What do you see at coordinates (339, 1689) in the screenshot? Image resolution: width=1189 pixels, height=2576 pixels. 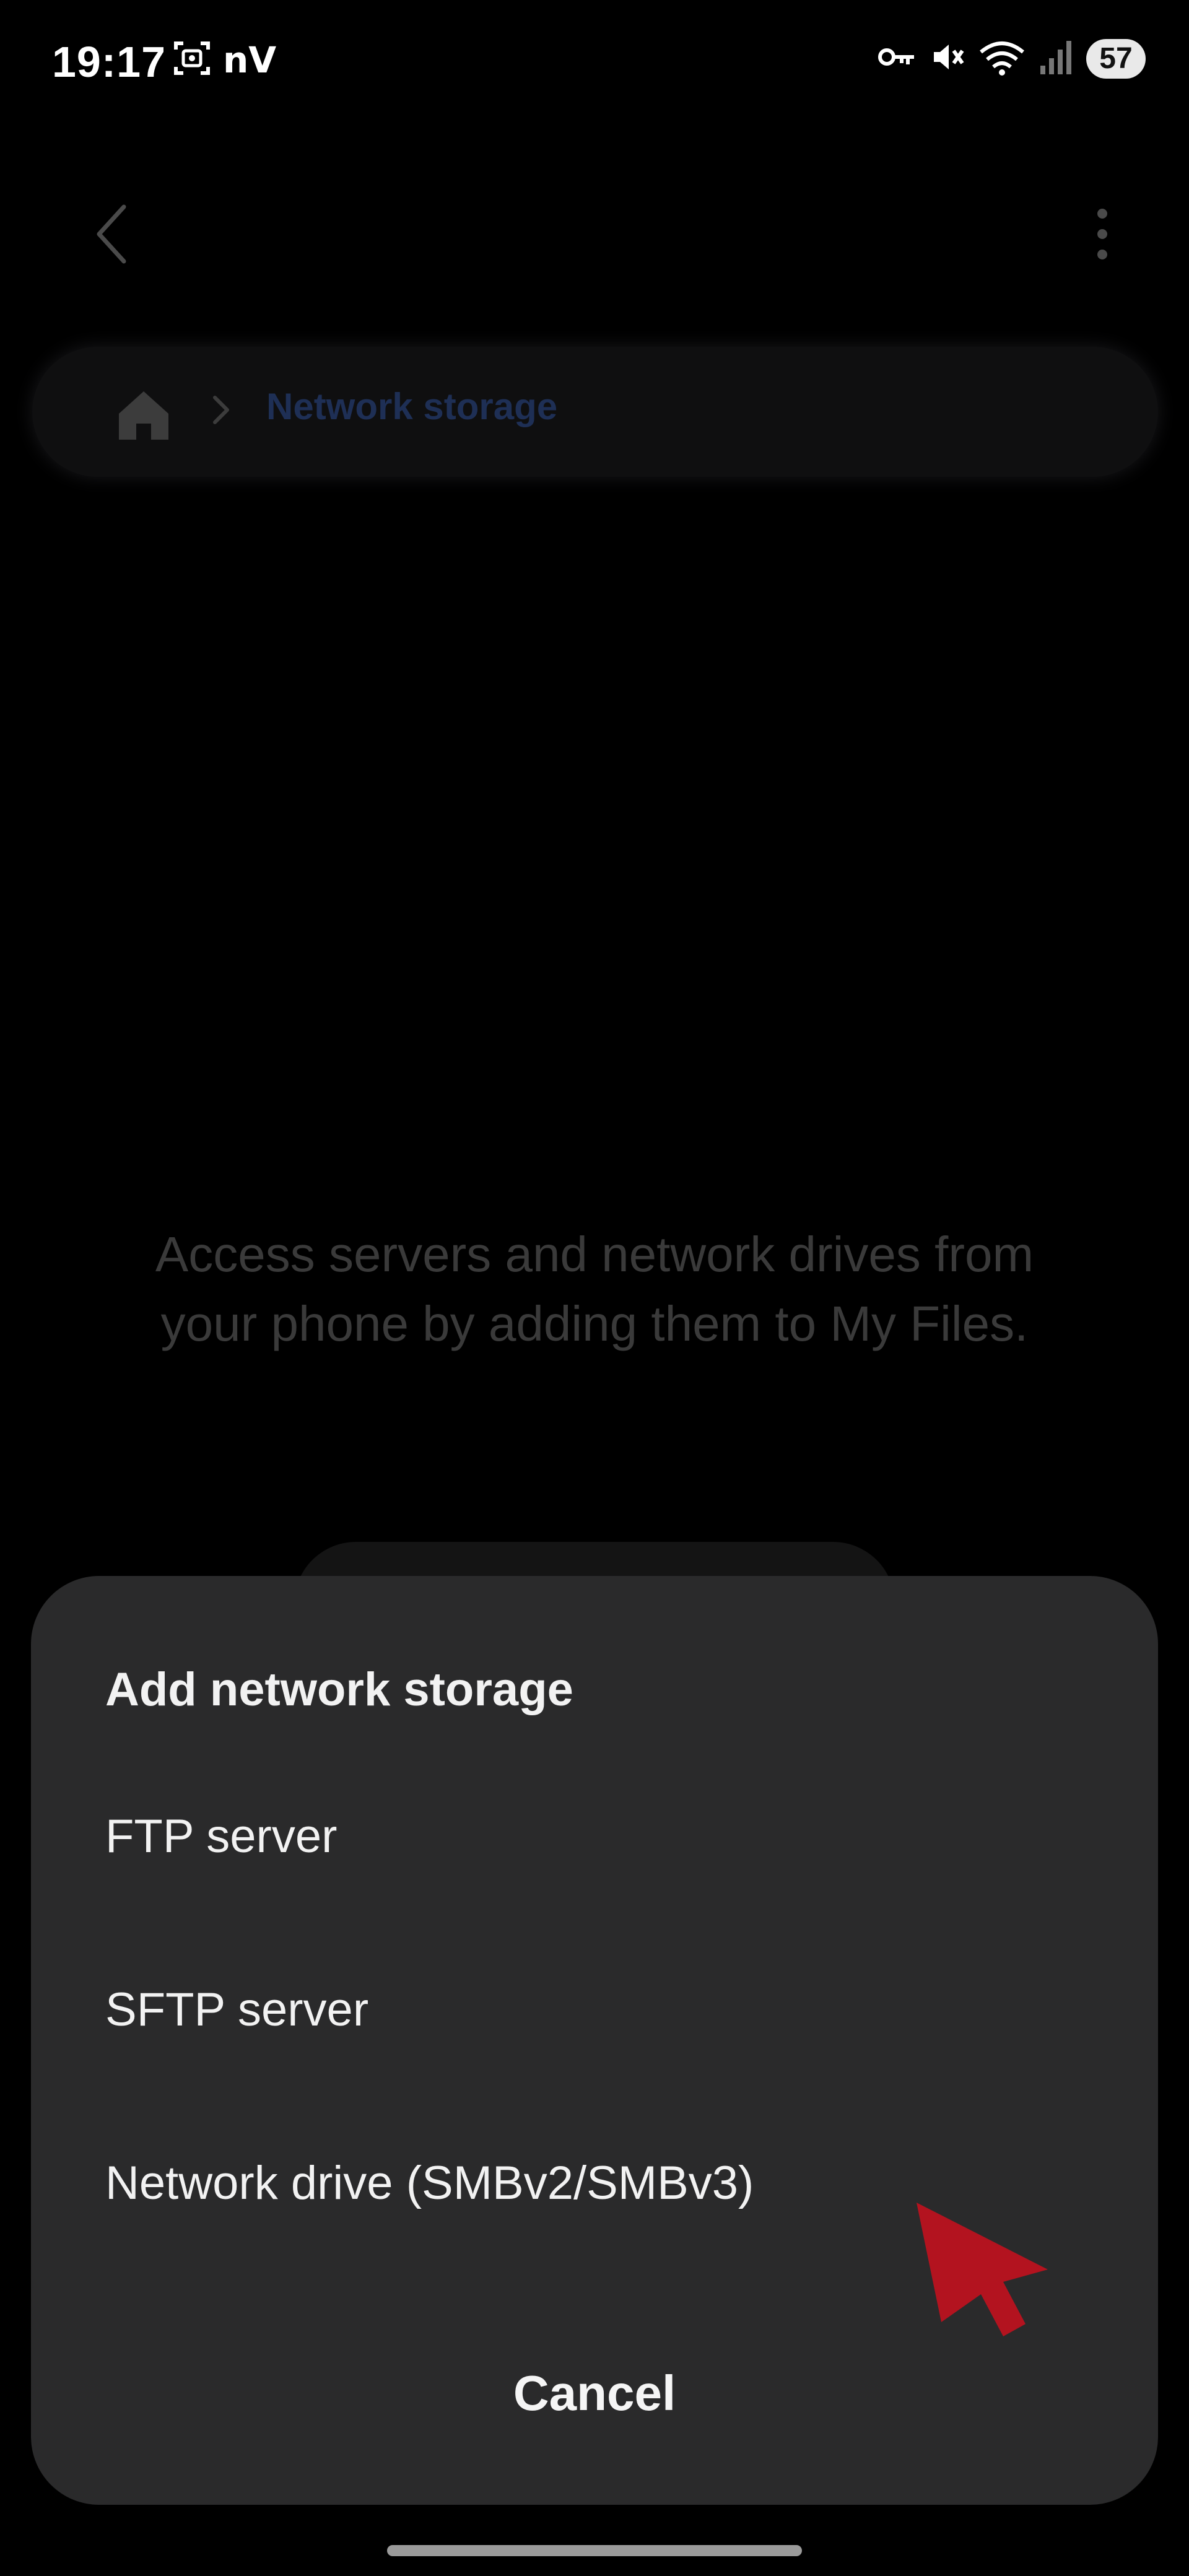 I see `sheet-title: Add network storage` at bounding box center [339, 1689].